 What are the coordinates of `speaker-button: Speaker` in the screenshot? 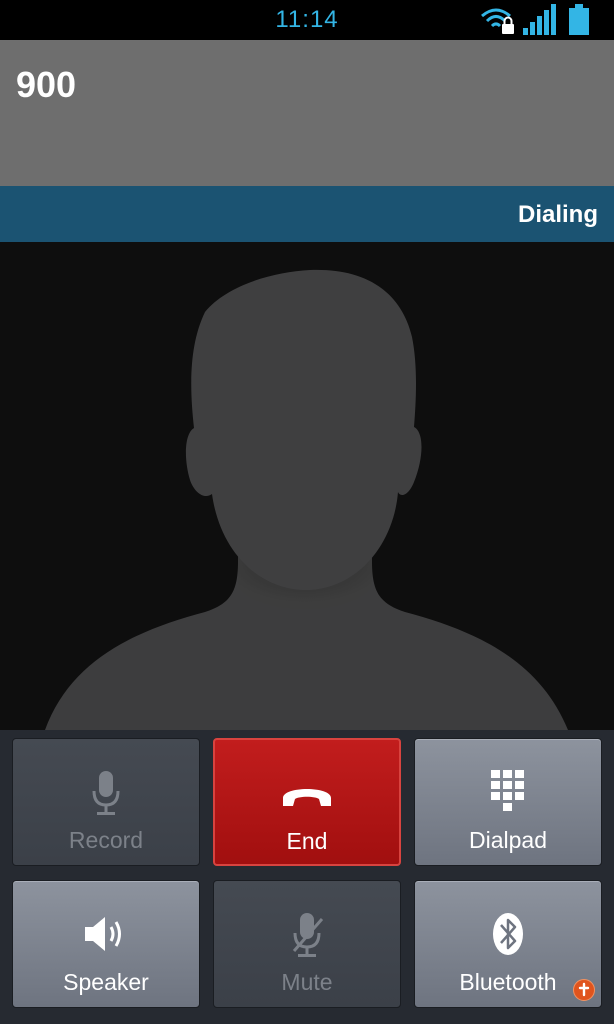 It's located at (106, 944).